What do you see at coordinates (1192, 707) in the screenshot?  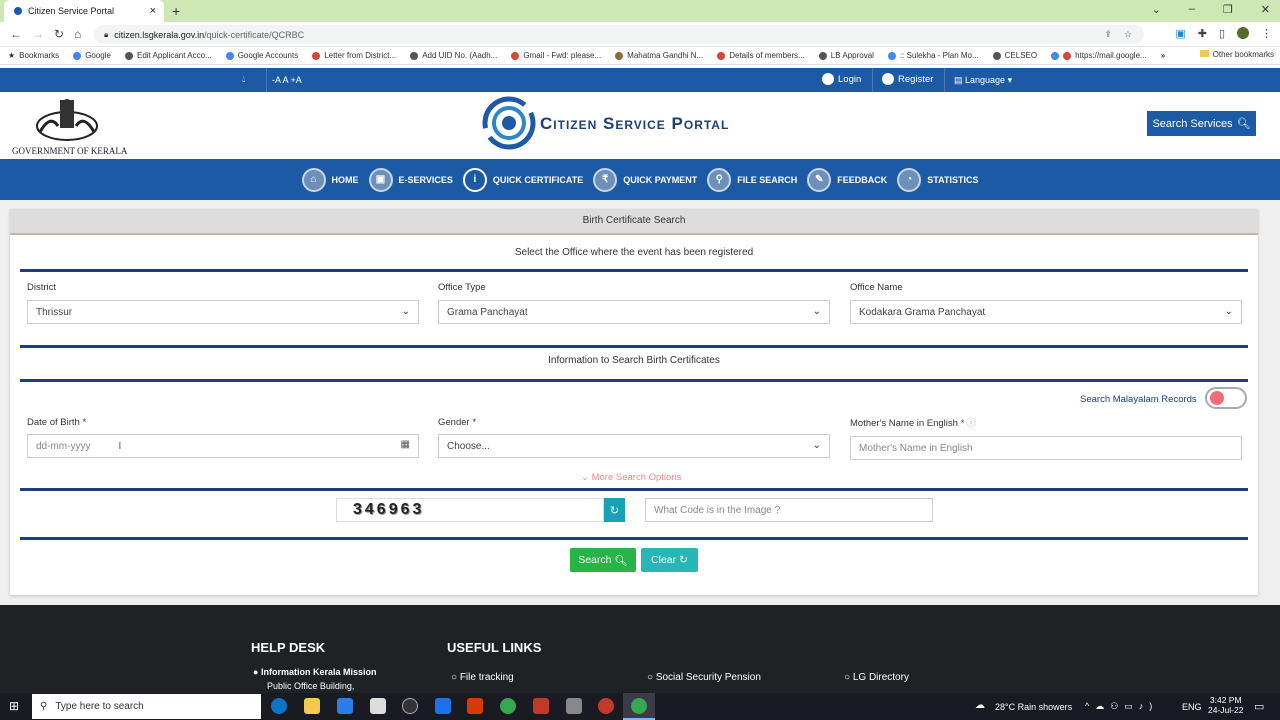 I see `language-indicator: ENG` at bounding box center [1192, 707].